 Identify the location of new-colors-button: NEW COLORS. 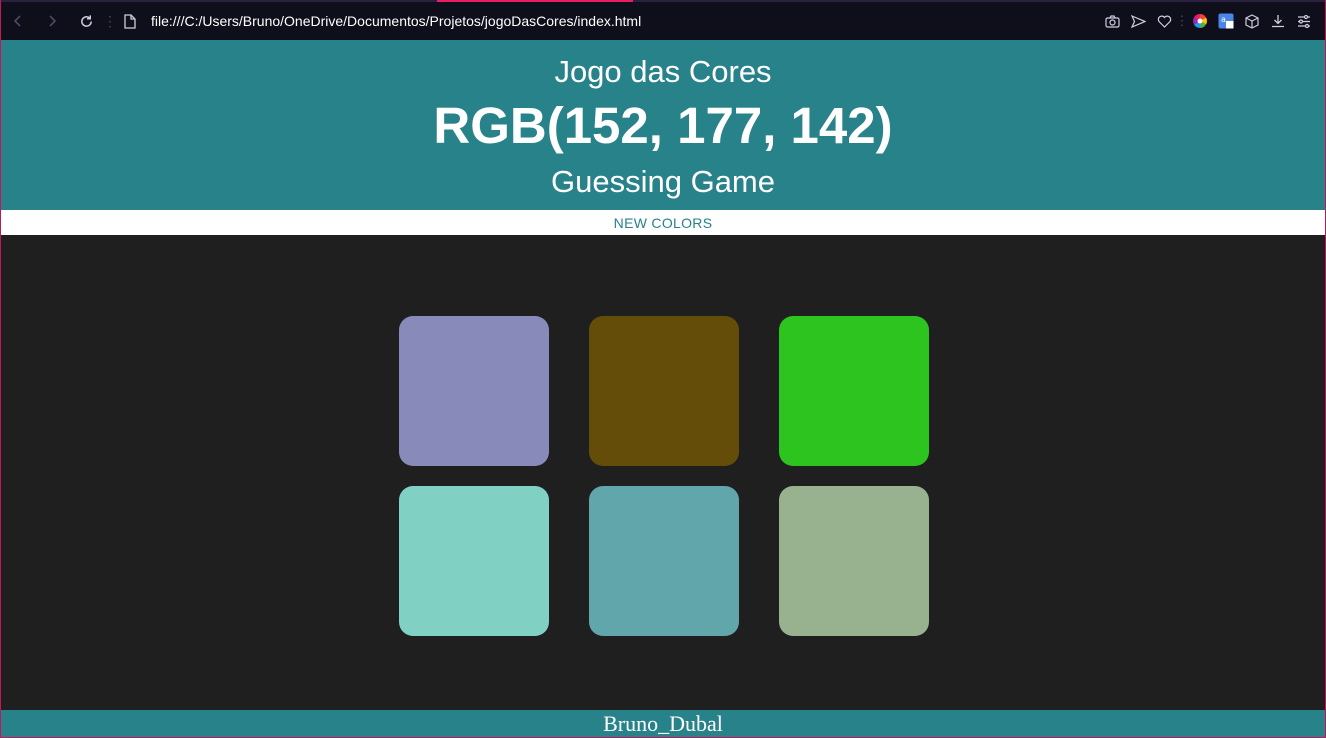
(663, 223).